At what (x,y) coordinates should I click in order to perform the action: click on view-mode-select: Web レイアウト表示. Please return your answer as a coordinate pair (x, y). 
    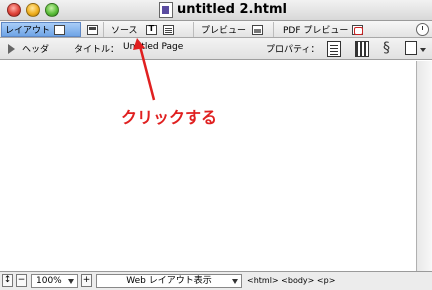
    Looking at the image, I should click on (169, 281).